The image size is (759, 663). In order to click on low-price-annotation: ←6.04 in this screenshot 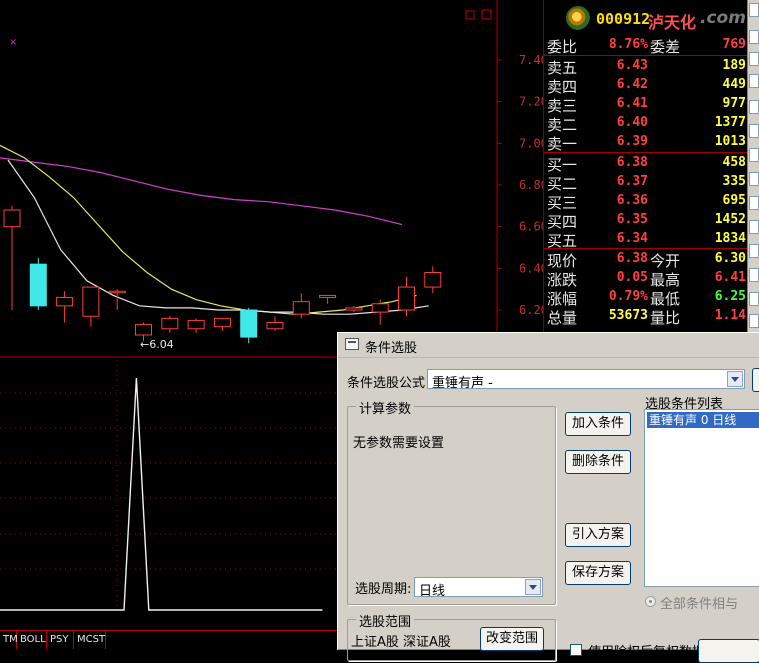, I will do `click(157, 344)`.